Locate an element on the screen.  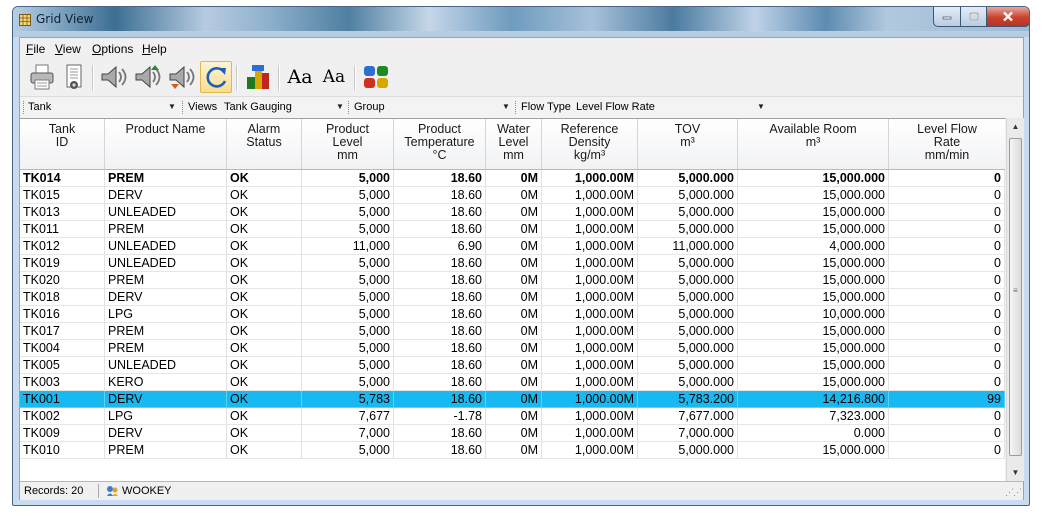
cell-tank-id: TK013 is located at coordinates (62, 212).